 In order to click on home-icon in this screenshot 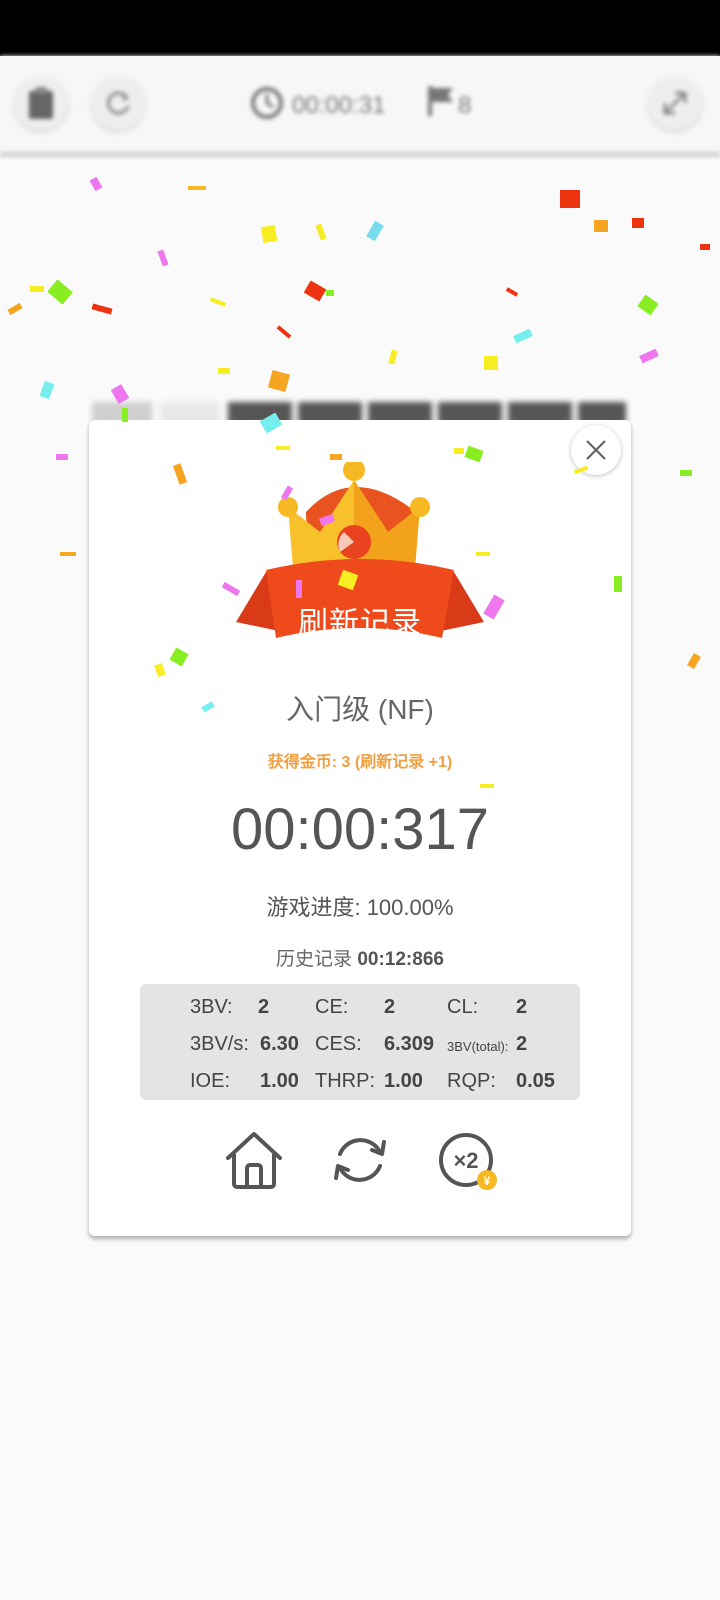, I will do `click(254, 1160)`.